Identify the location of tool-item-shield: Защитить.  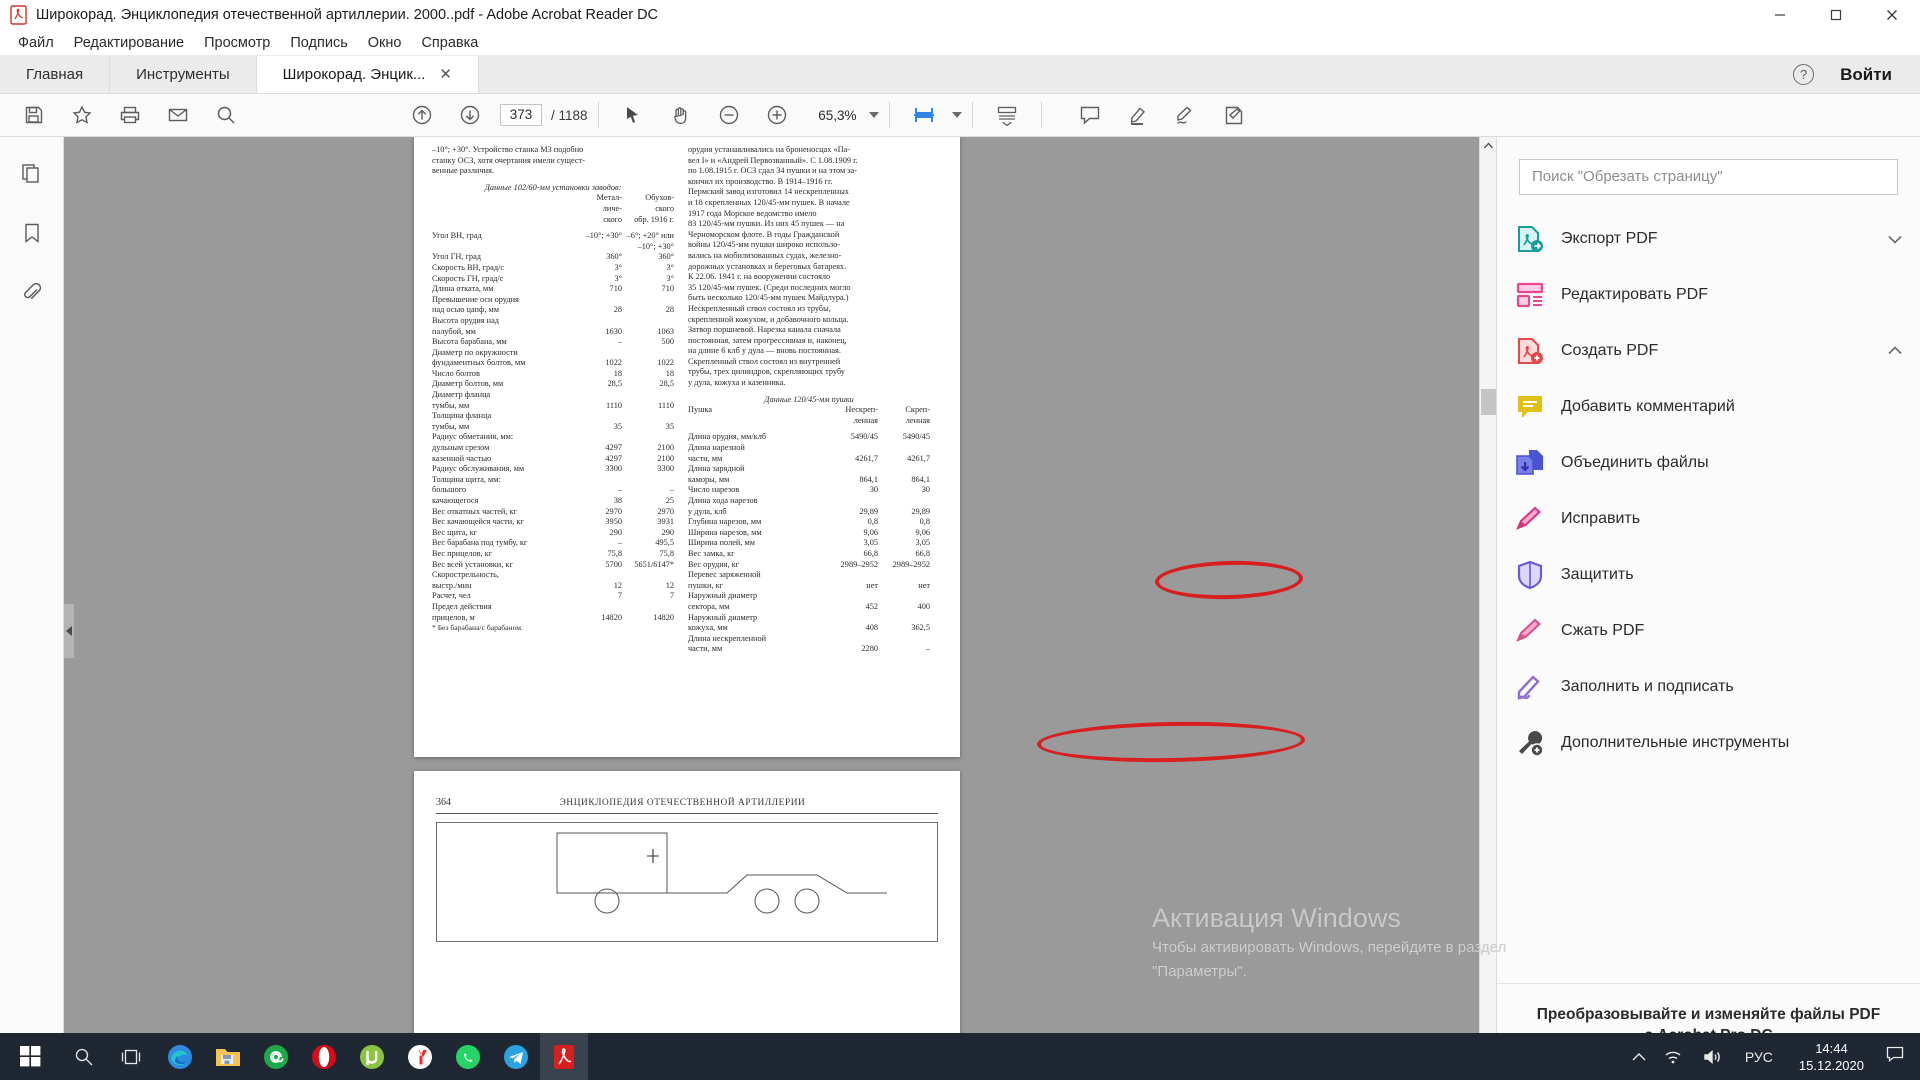
(1708, 575).